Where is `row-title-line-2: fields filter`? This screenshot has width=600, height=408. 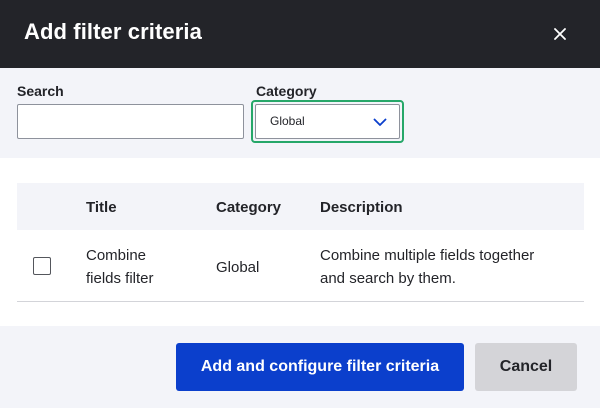 row-title-line-2: fields filter is located at coordinates (120, 278).